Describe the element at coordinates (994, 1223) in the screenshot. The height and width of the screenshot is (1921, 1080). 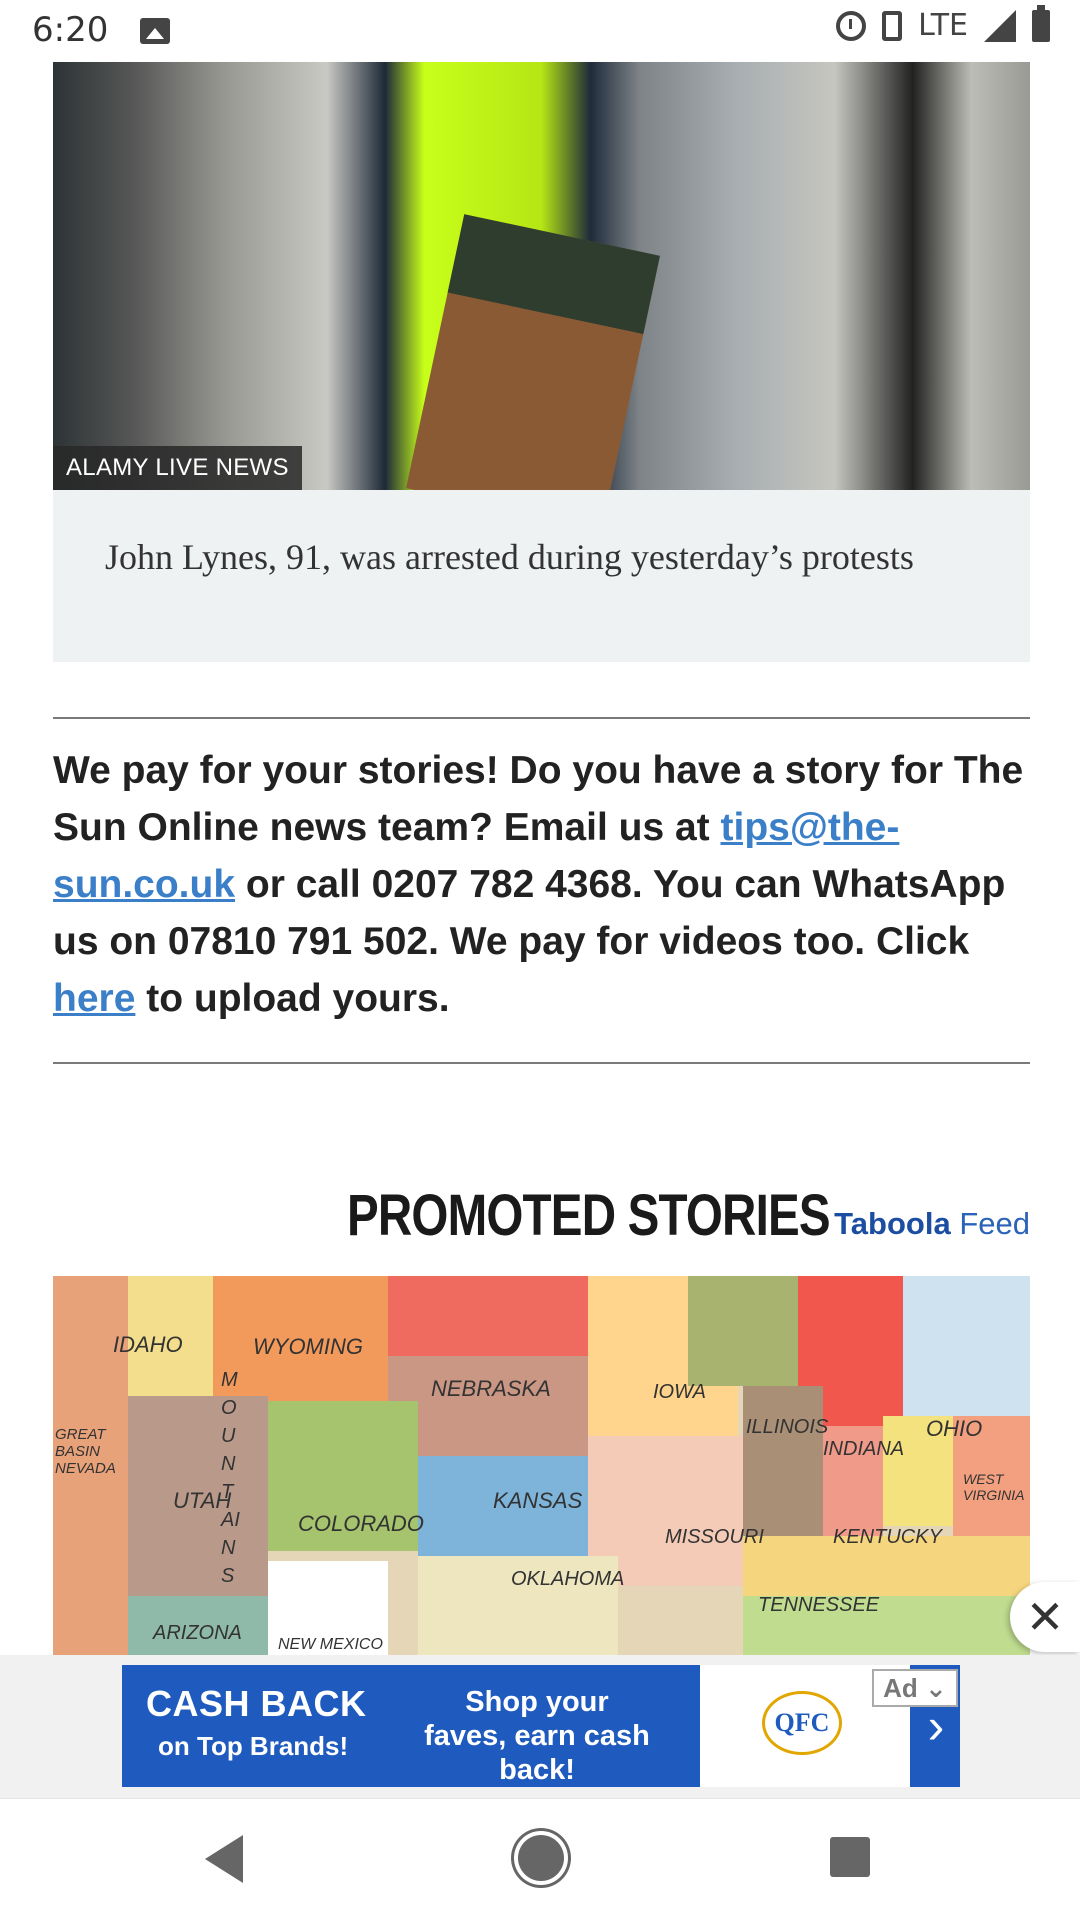
I see `feed-label: Feed` at that location.